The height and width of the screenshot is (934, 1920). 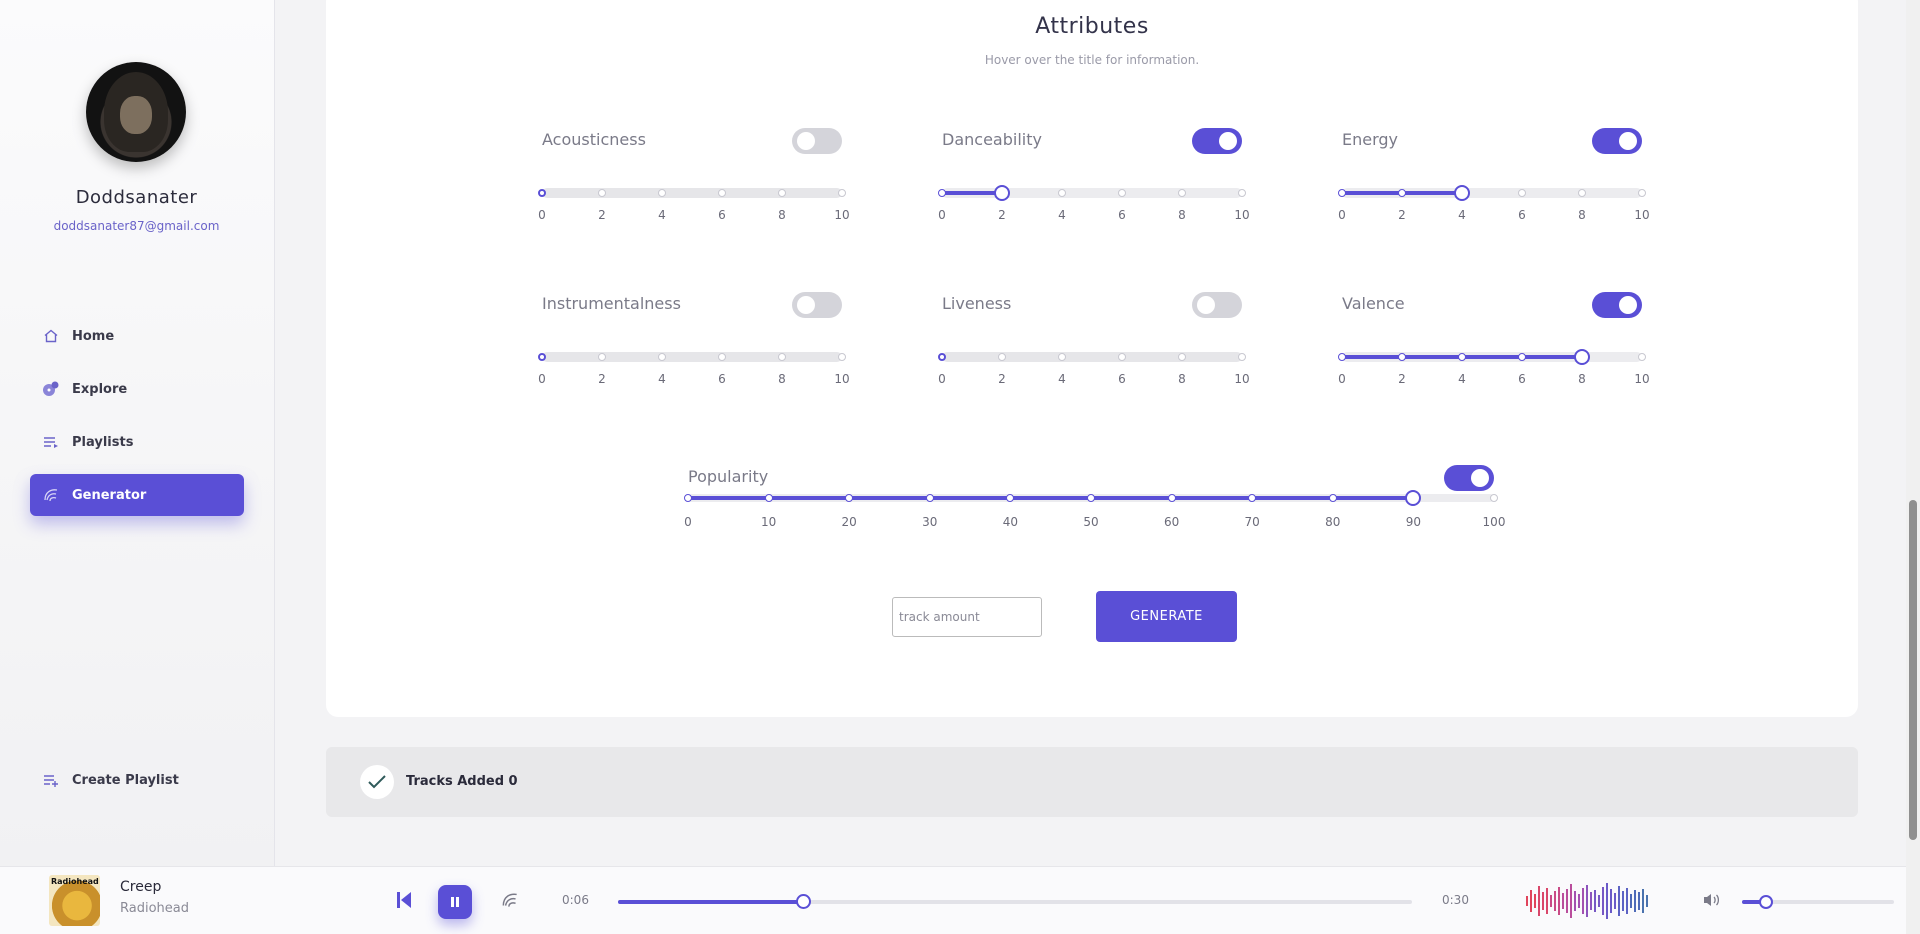 What do you see at coordinates (136, 112) in the screenshot?
I see `avatar` at bounding box center [136, 112].